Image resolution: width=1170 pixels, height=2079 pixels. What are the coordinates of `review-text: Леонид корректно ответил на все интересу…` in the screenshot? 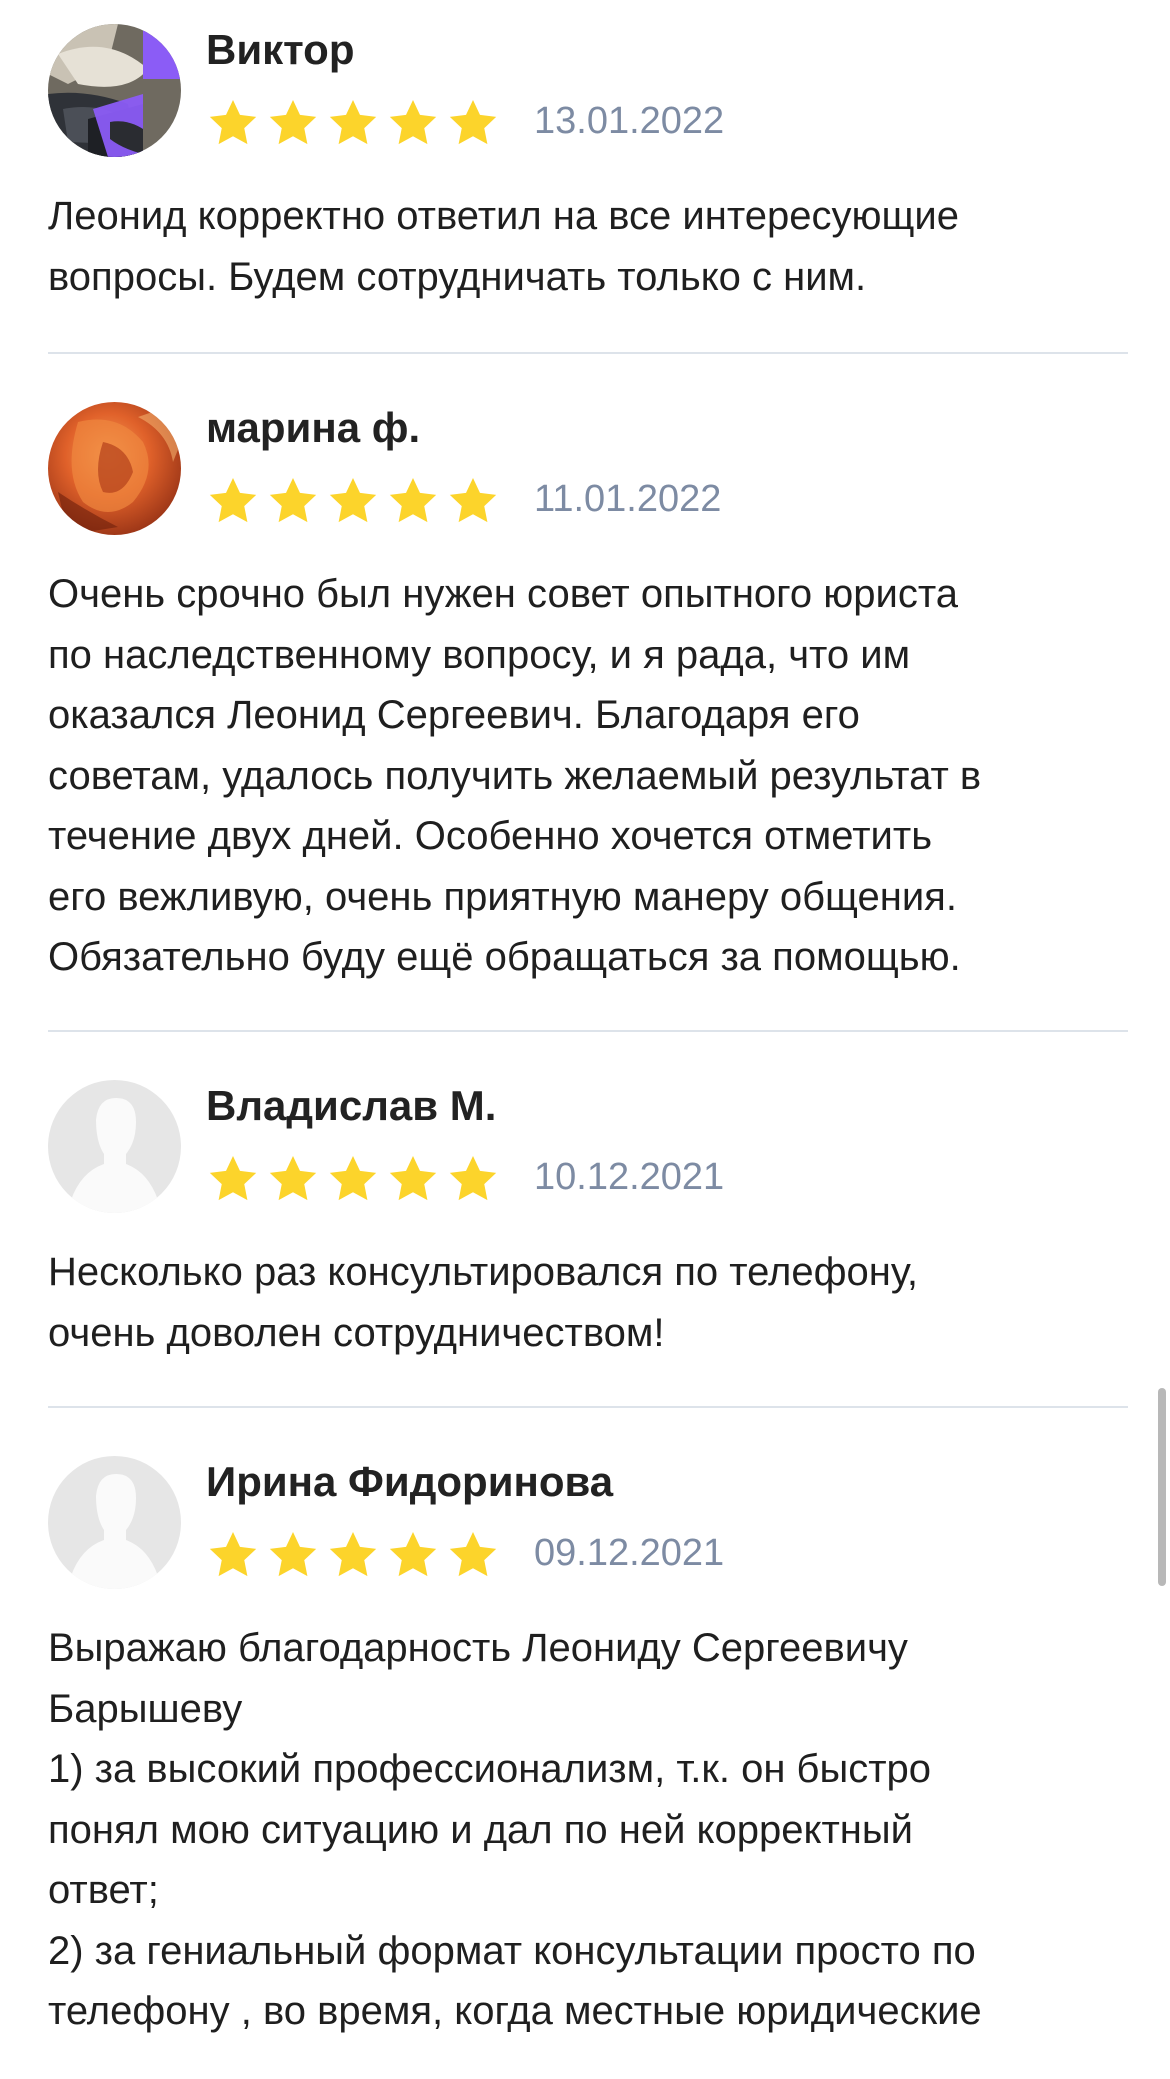 It's located at (503, 246).